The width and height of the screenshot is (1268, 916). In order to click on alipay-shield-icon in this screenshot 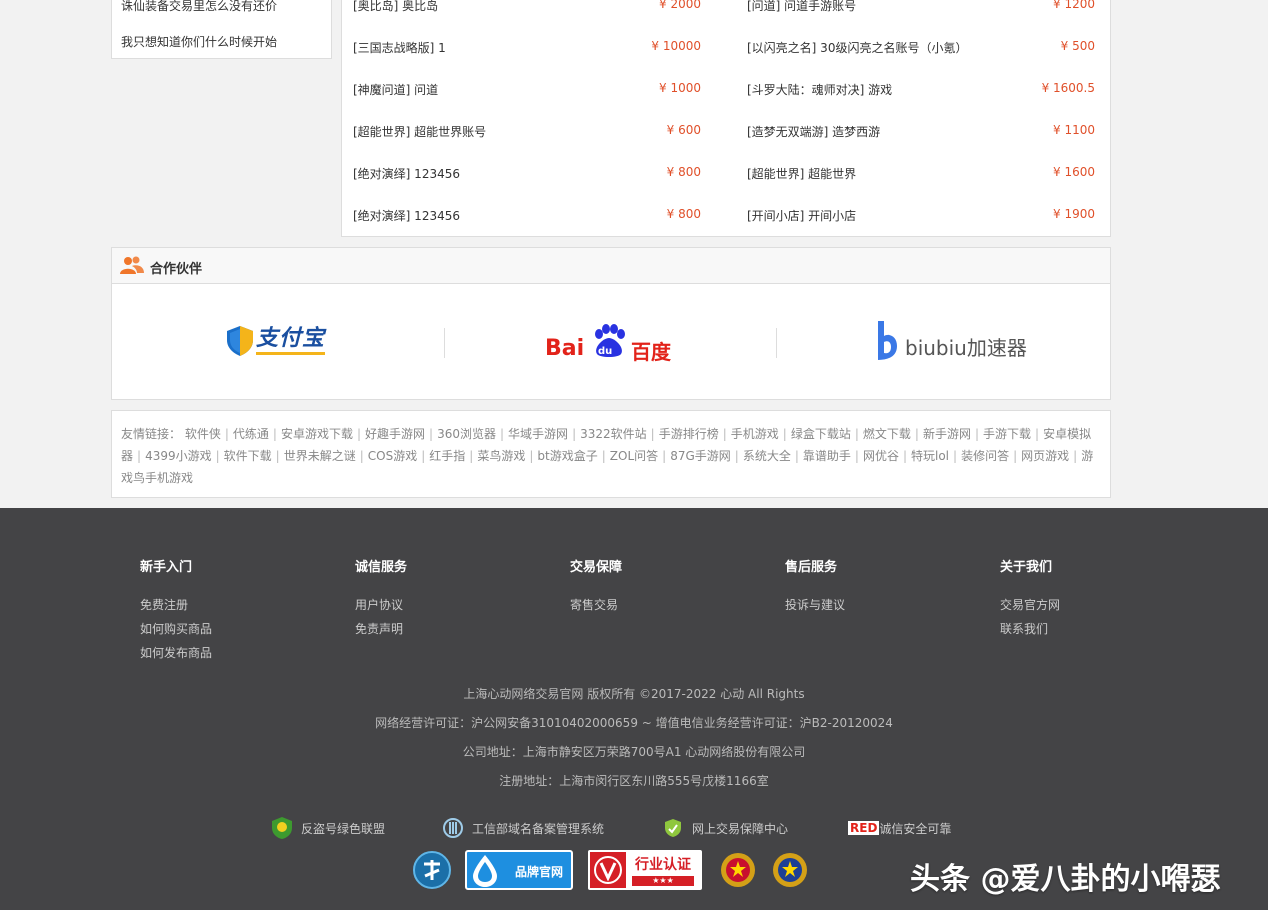, I will do `click(240, 341)`.